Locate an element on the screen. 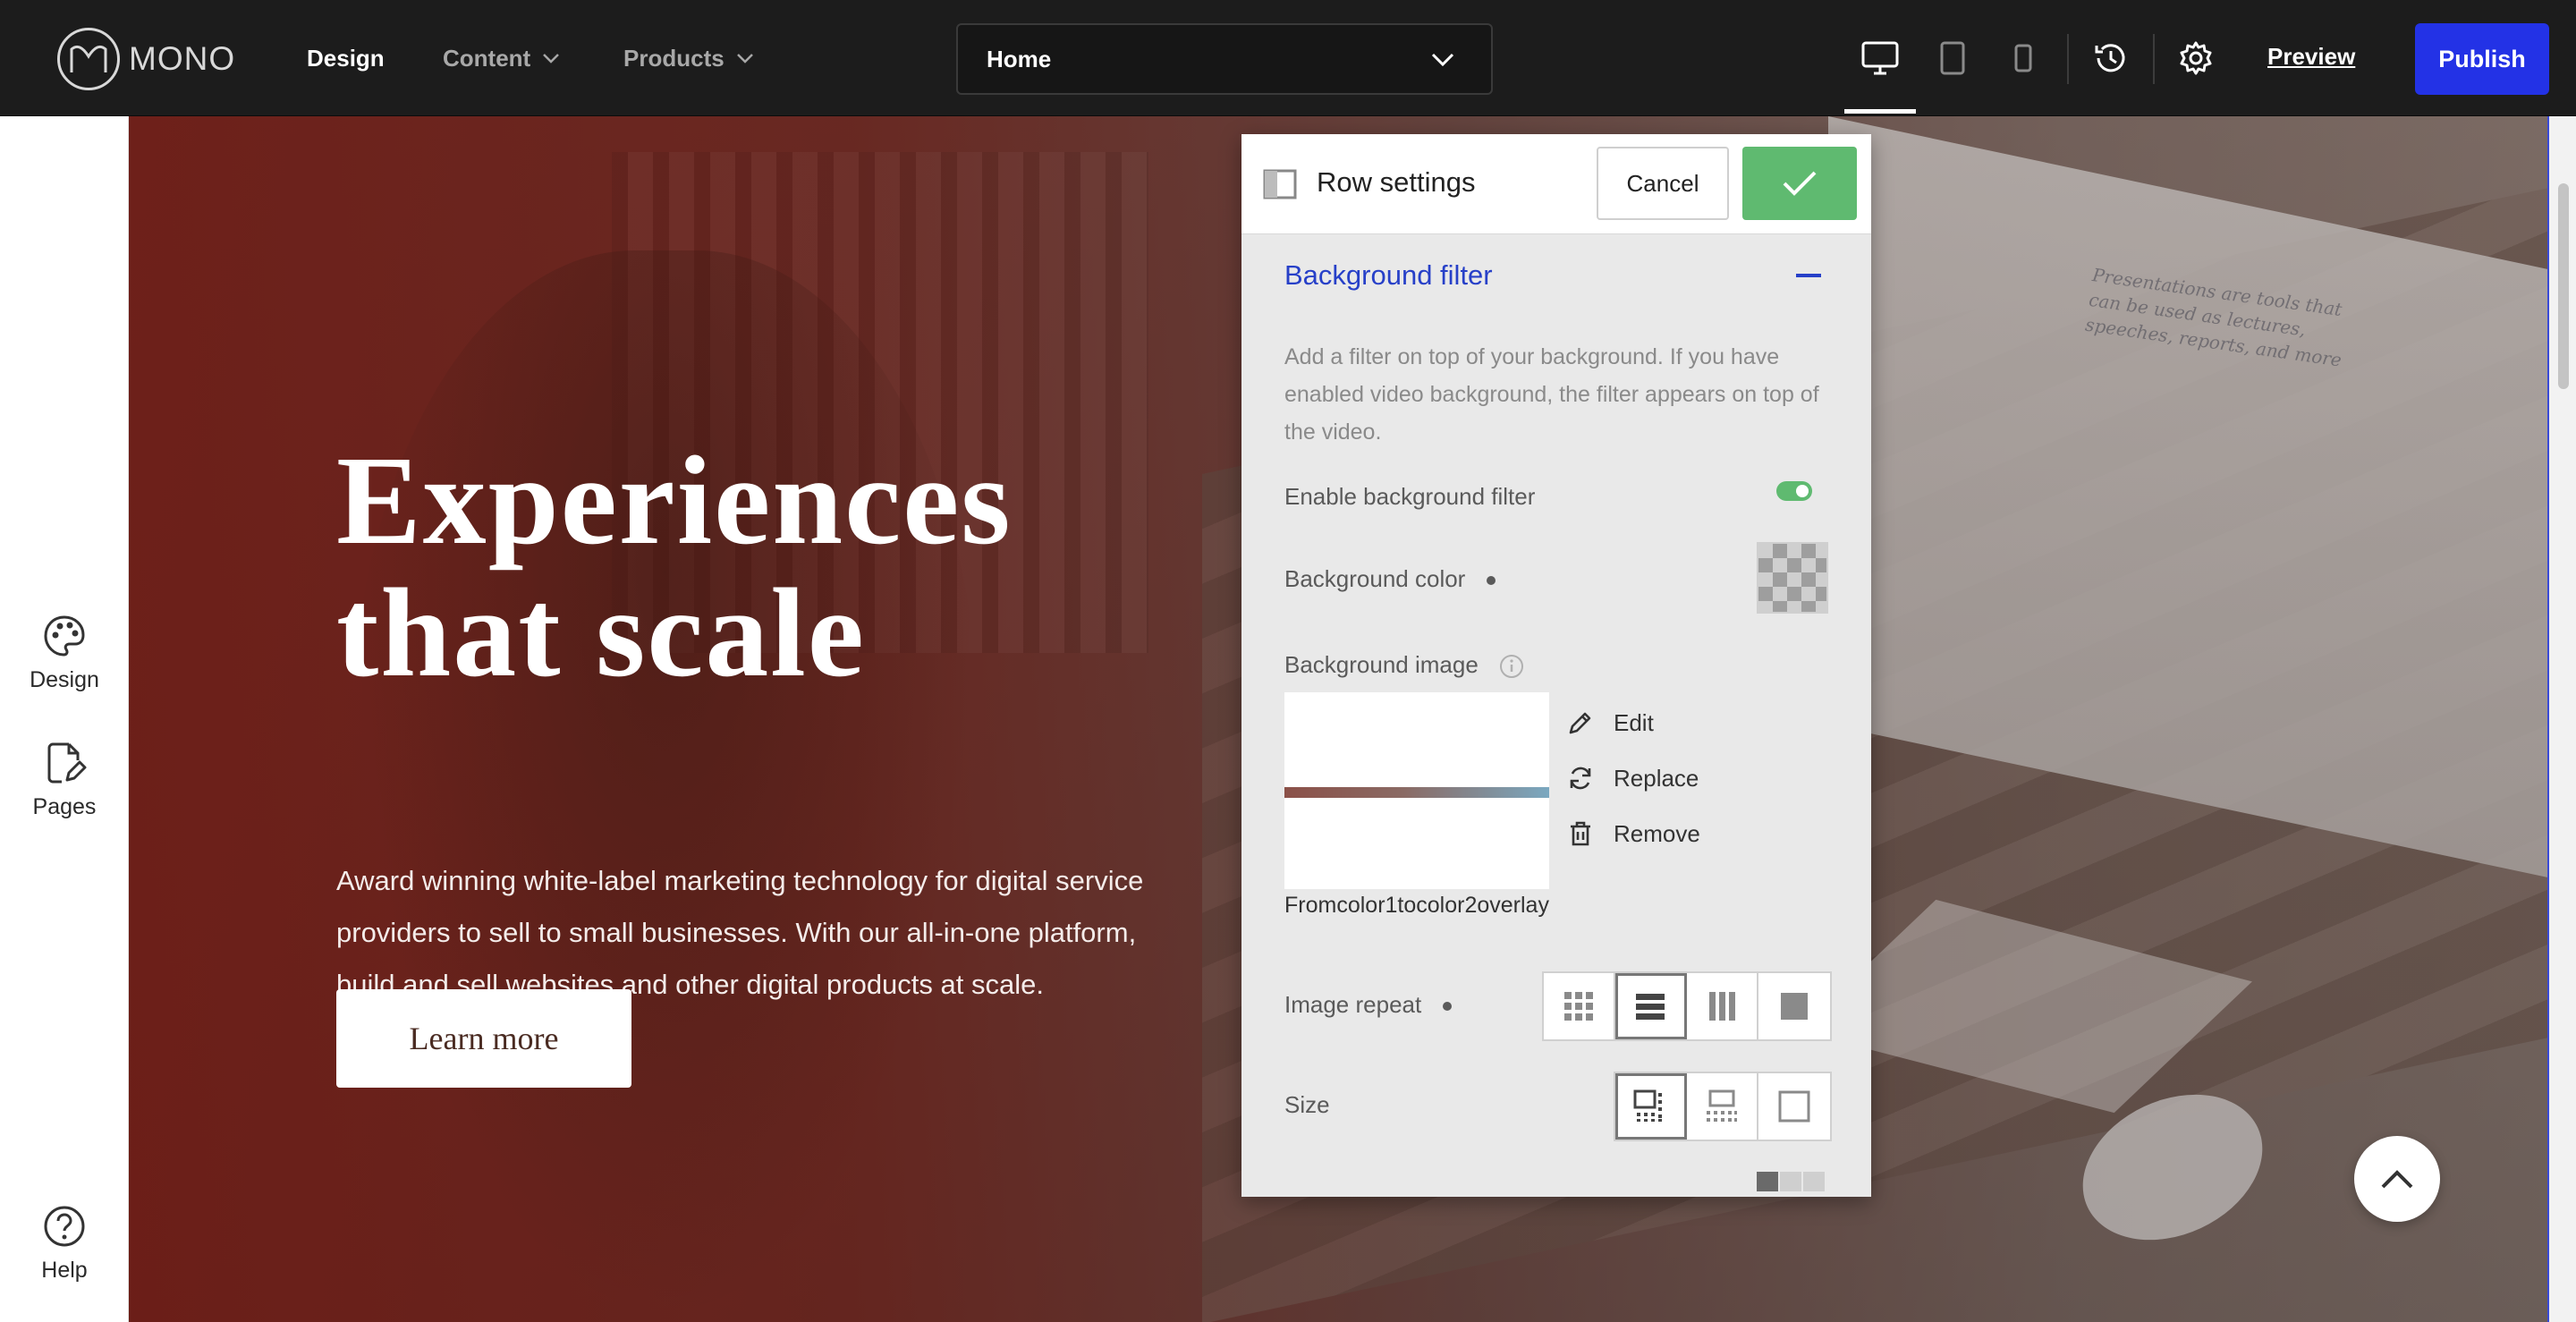 This screenshot has width=2576, height=1322. nav-design: Design is located at coordinates (346, 58).